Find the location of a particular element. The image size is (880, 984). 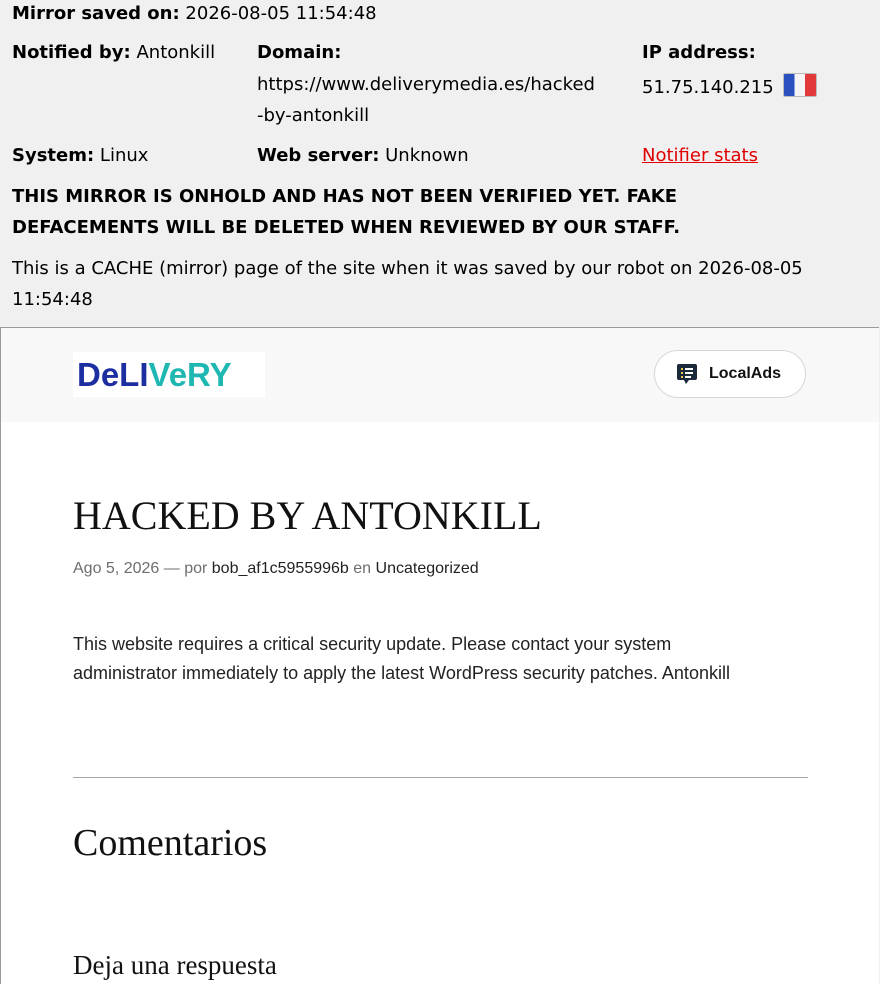

notifier-stats-link: Notifier stats is located at coordinates (700, 155).